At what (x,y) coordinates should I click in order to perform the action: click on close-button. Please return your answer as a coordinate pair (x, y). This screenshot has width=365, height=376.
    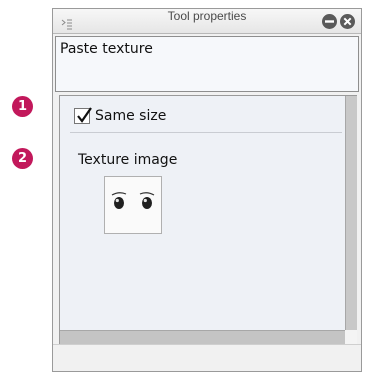
    Looking at the image, I should click on (347, 21).